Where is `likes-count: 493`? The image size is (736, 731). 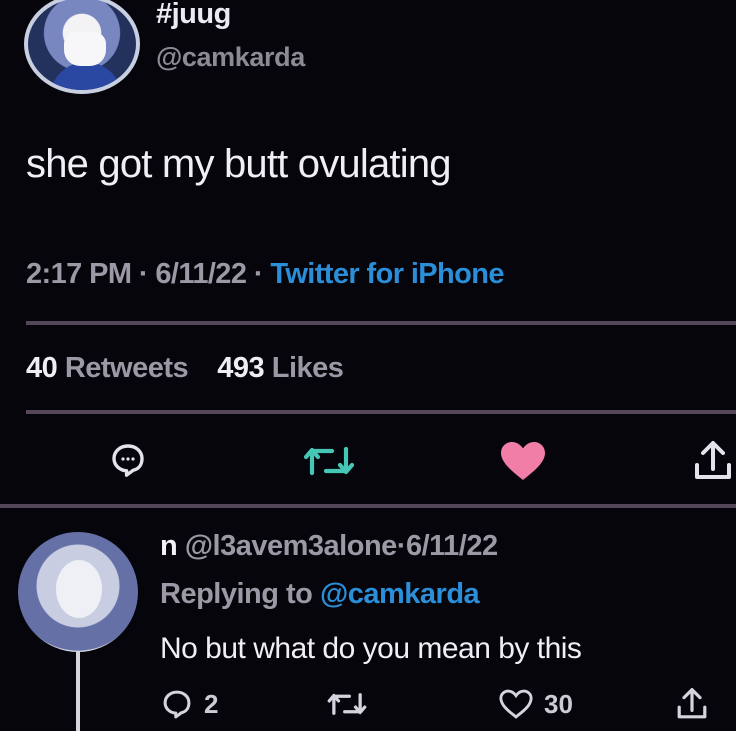
likes-count: 493 is located at coordinates (240, 368).